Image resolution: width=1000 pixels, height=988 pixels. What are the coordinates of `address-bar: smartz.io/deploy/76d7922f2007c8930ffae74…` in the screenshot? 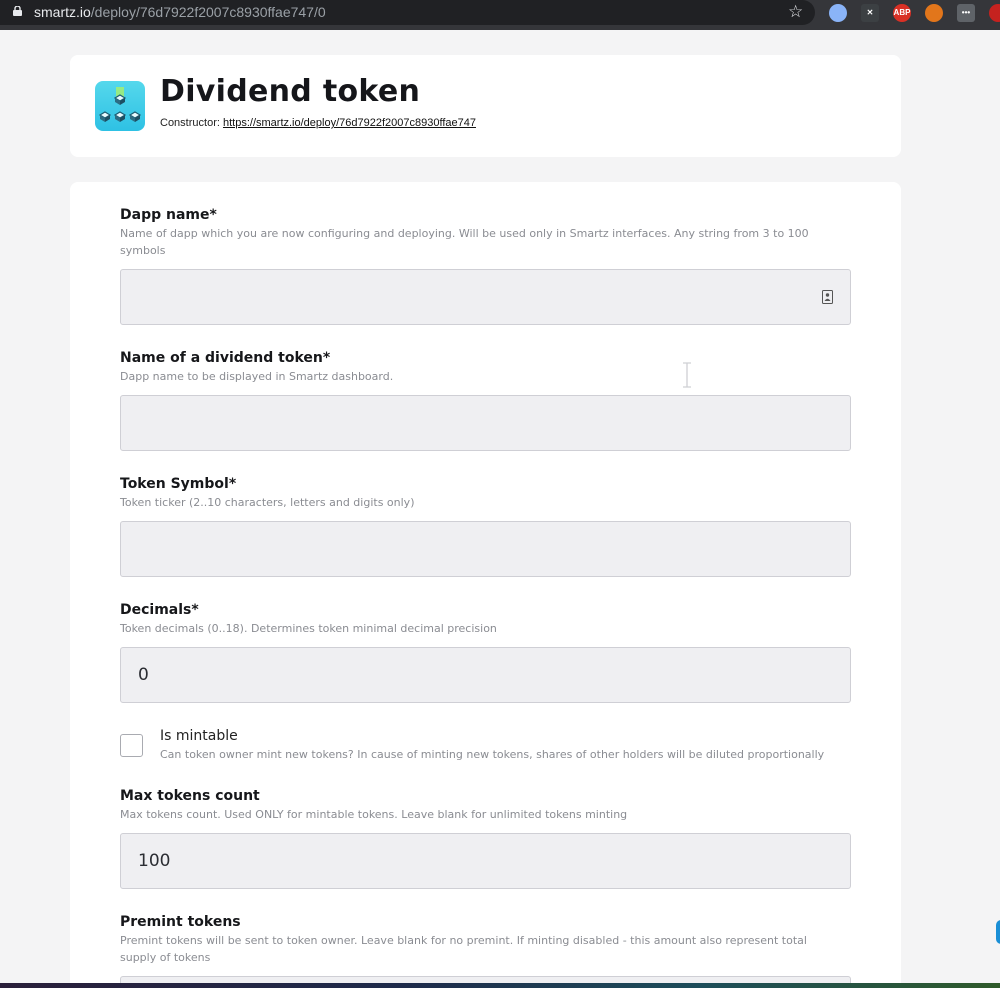 It's located at (407, 12).